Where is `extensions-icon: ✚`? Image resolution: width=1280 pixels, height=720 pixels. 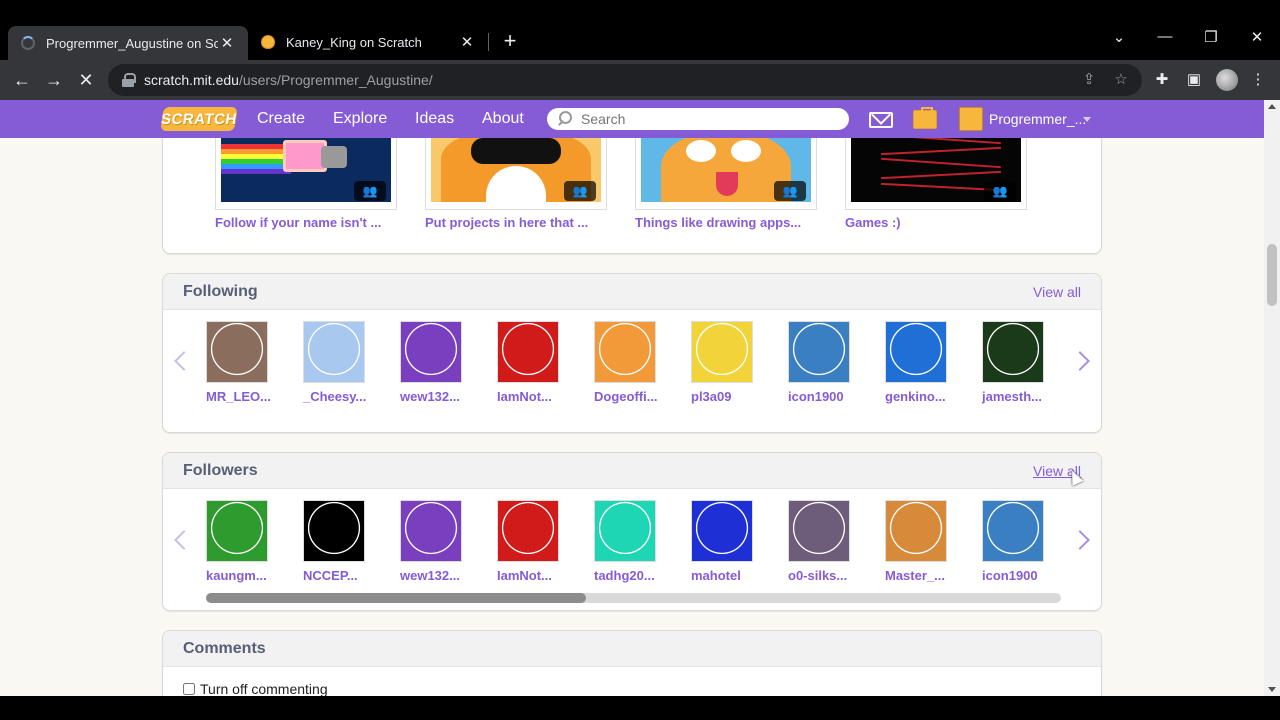
extensions-icon: ✚ is located at coordinates (1162, 80).